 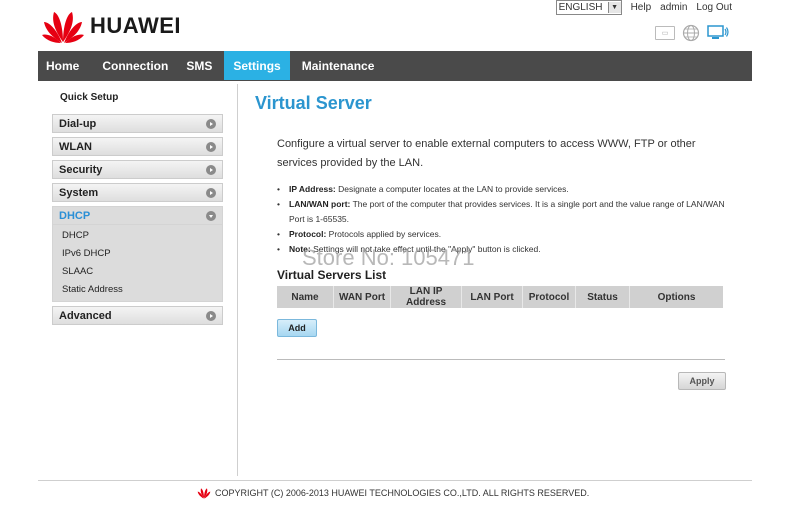 What do you see at coordinates (81, 169) in the screenshot?
I see `sidebar-item-label: Security` at bounding box center [81, 169].